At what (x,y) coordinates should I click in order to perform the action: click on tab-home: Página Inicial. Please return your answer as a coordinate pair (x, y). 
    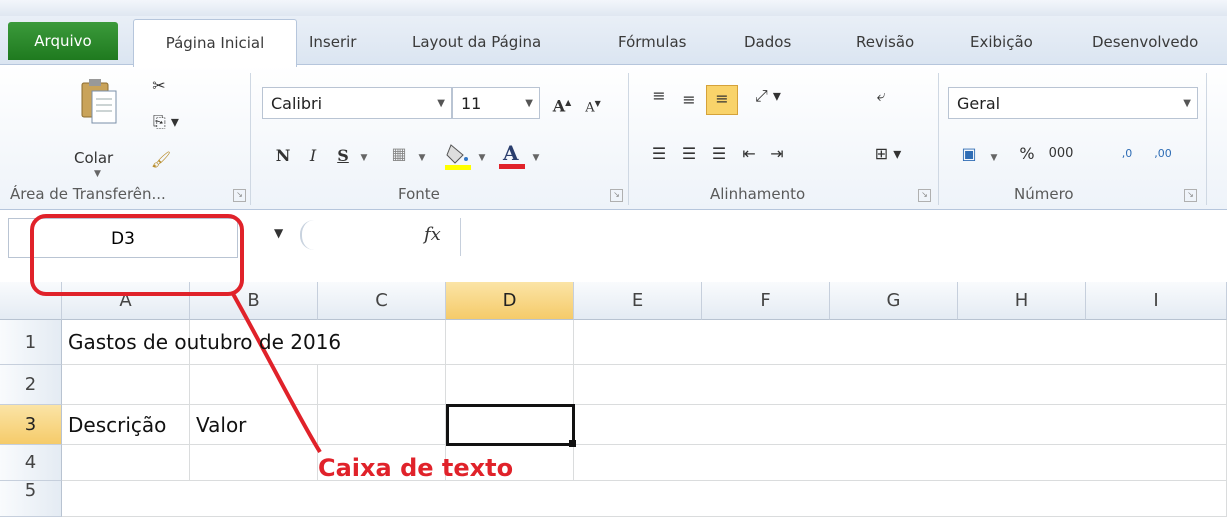
    Looking at the image, I should click on (215, 43).